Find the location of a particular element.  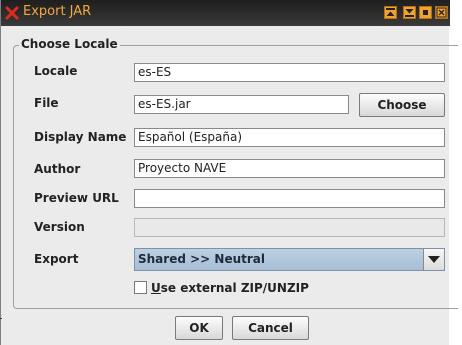

locale-field: es-ES is located at coordinates (289, 72).